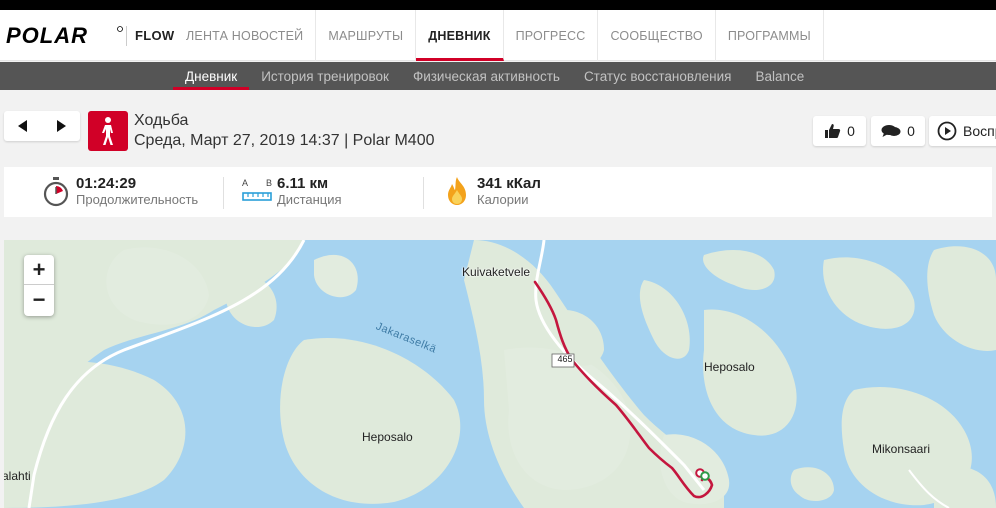 The image size is (996, 508). What do you see at coordinates (245, 35) in the screenshot?
I see `nav-feed: ЛЕНТА НОВОСТЕЙ` at bounding box center [245, 35].